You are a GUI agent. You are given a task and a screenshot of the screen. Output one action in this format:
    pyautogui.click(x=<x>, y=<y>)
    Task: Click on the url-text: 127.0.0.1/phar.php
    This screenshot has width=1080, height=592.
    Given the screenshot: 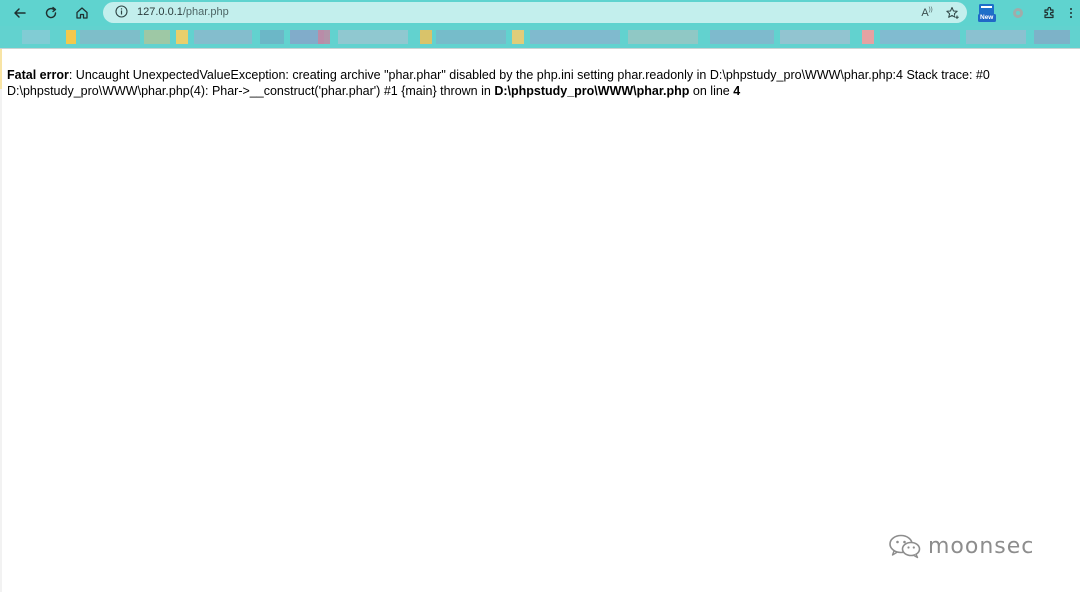 What is the action you would take?
    pyautogui.click(x=183, y=12)
    